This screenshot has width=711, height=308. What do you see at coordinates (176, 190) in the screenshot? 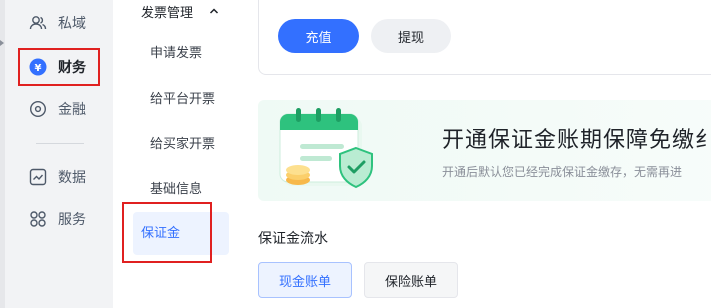
I see `subnav-item-basic-info: 基础信息` at bounding box center [176, 190].